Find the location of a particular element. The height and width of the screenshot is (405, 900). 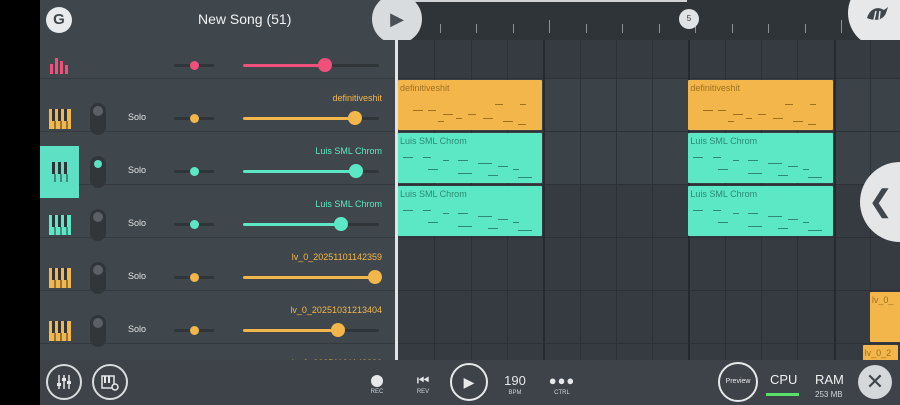

rev-label: REV is located at coordinates (423, 392).